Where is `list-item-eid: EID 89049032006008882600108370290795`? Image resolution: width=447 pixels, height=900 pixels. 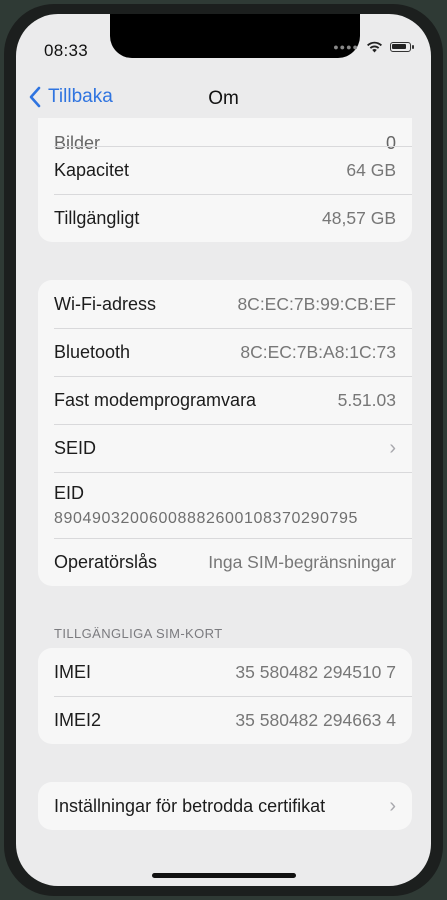 list-item-eid: EID 89049032006008882600108370290795 is located at coordinates (225, 505).